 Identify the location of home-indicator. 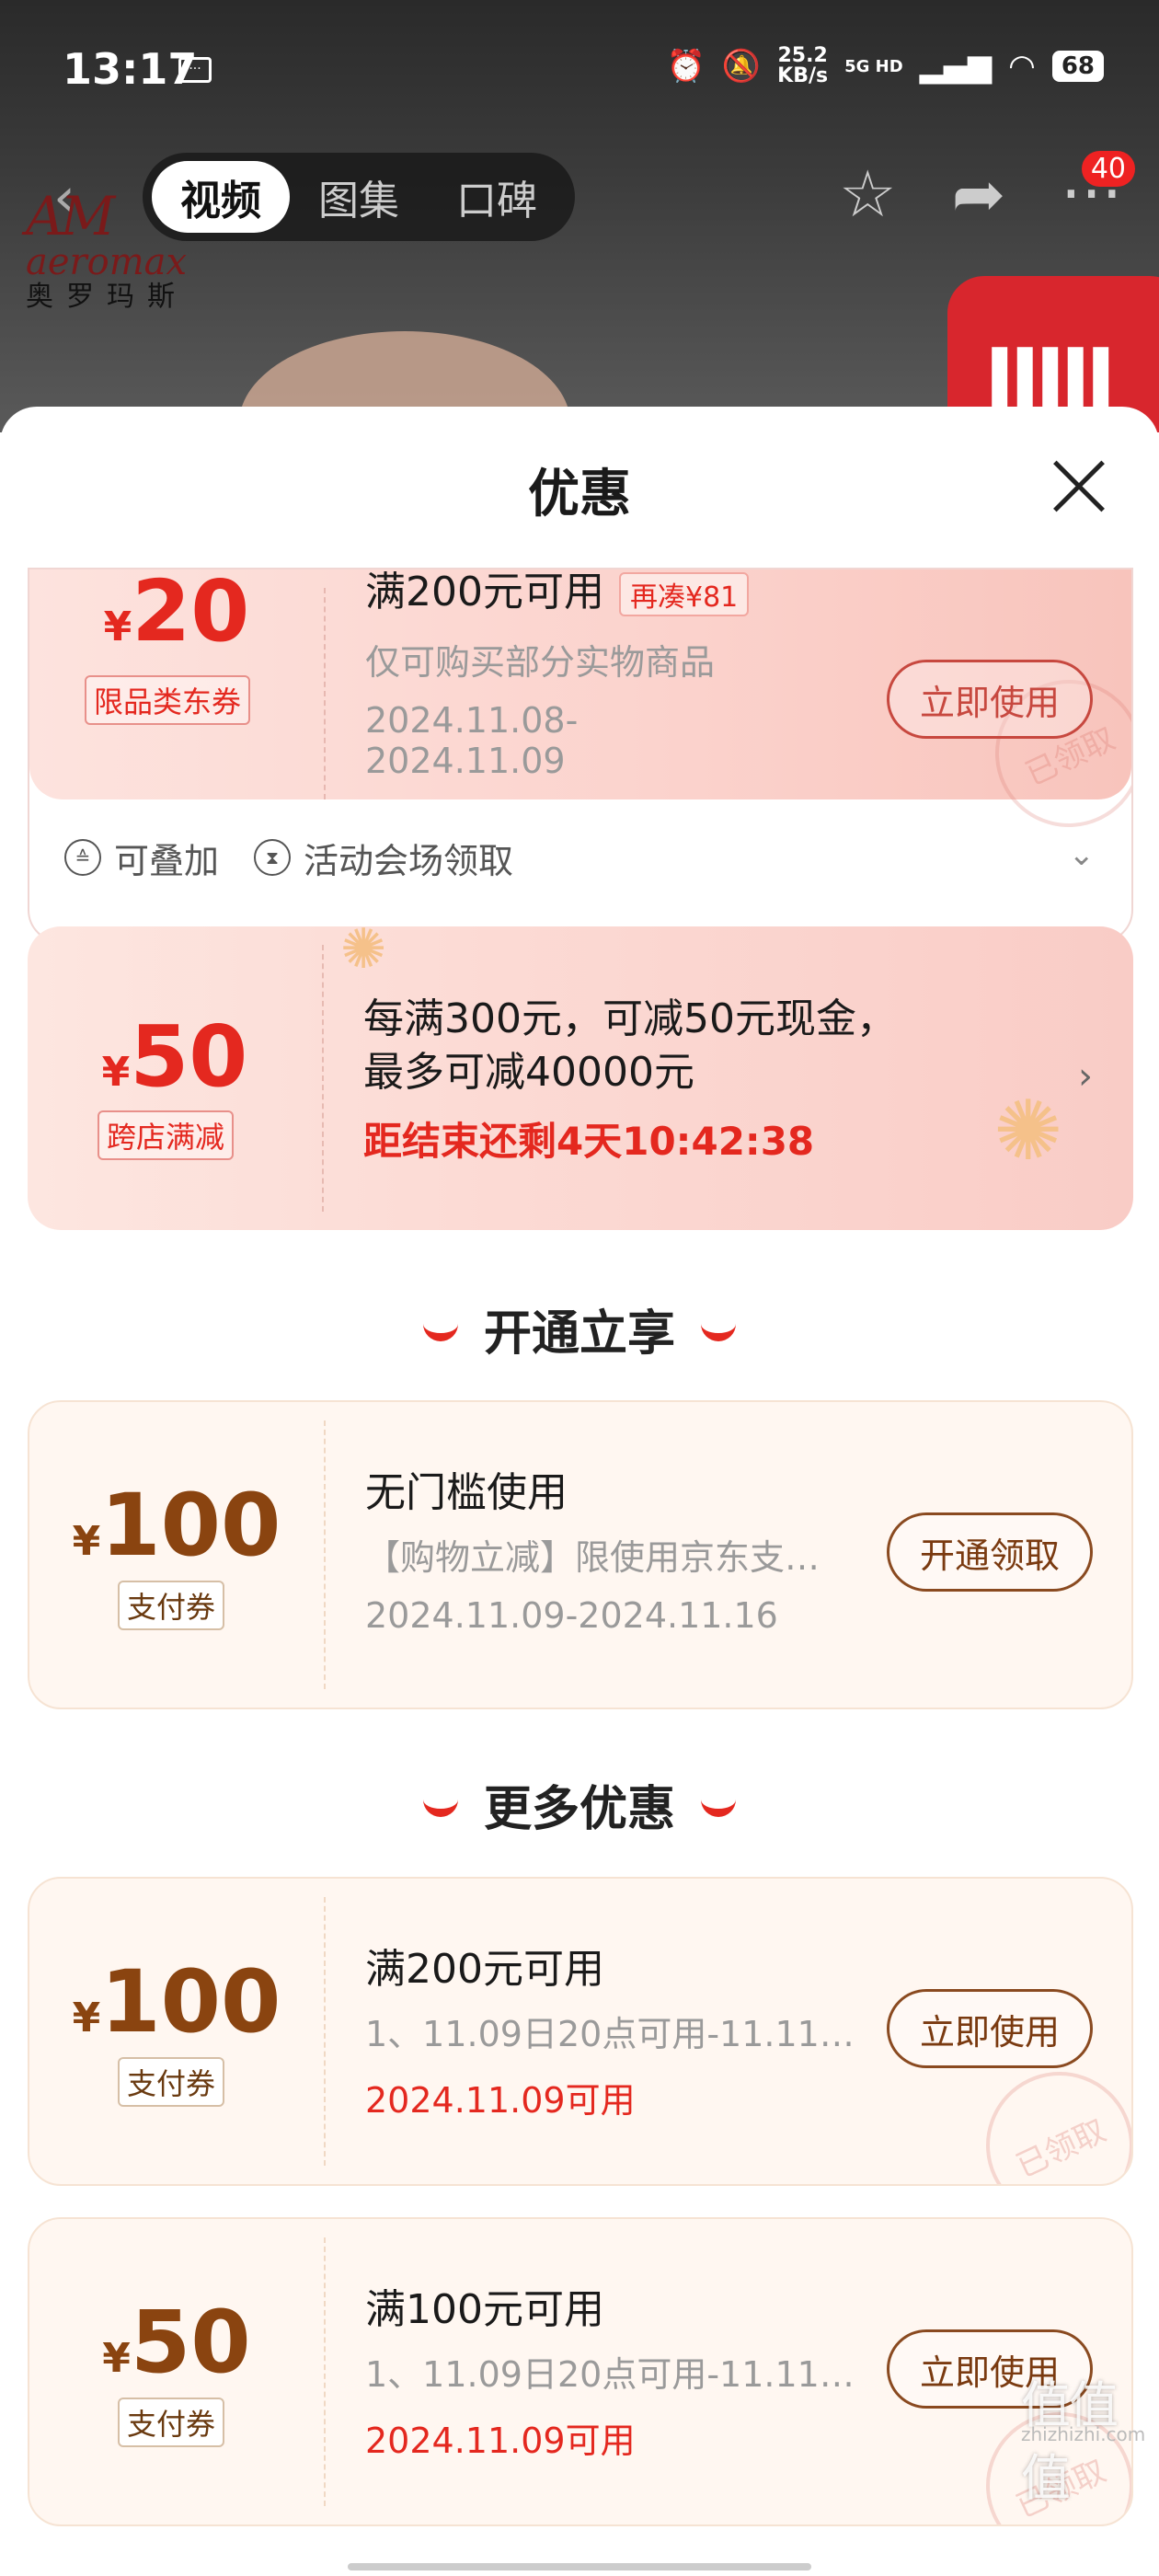
(579, 2566).